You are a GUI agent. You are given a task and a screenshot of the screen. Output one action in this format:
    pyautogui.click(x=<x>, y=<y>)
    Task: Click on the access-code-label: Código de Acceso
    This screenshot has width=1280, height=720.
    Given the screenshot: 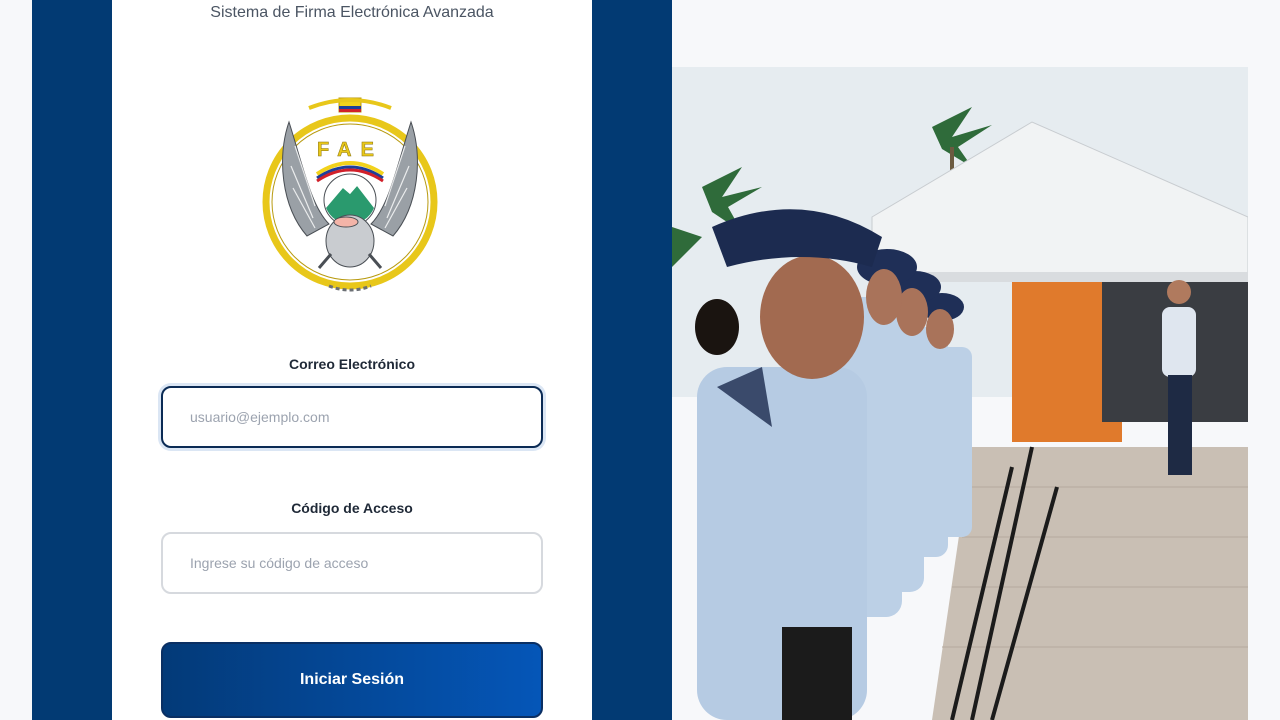 What is the action you would take?
    pyautogui.click(x=352, y=508)
    